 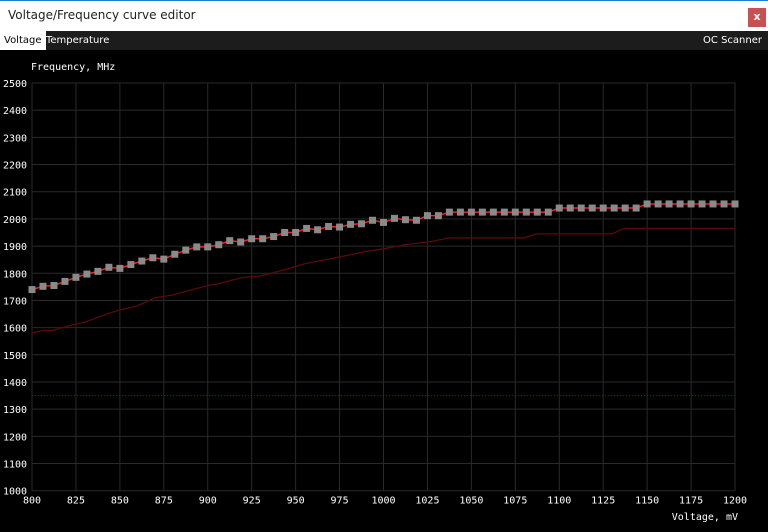 I want to click on x-tick-label: 1025, so click(x=427, y=501).